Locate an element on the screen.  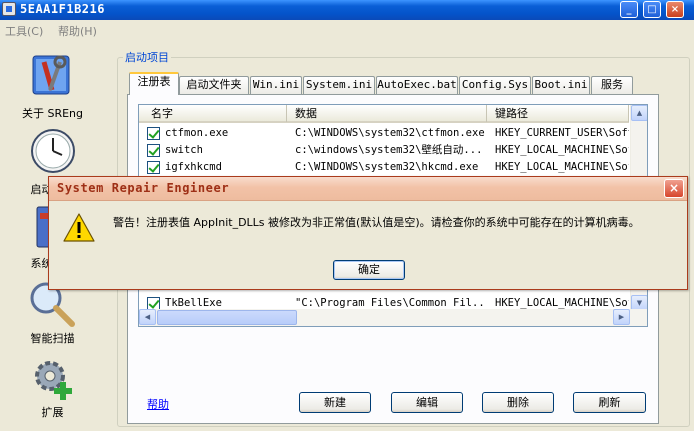
nav-label-extend: 扩展 is located at coordinates (52, 412).